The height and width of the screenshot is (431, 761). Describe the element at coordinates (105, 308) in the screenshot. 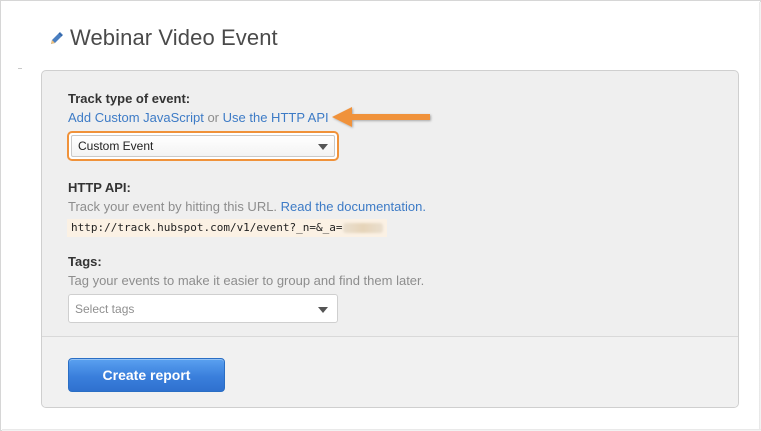

I see `tags-placeholder: Select tags` at that location.